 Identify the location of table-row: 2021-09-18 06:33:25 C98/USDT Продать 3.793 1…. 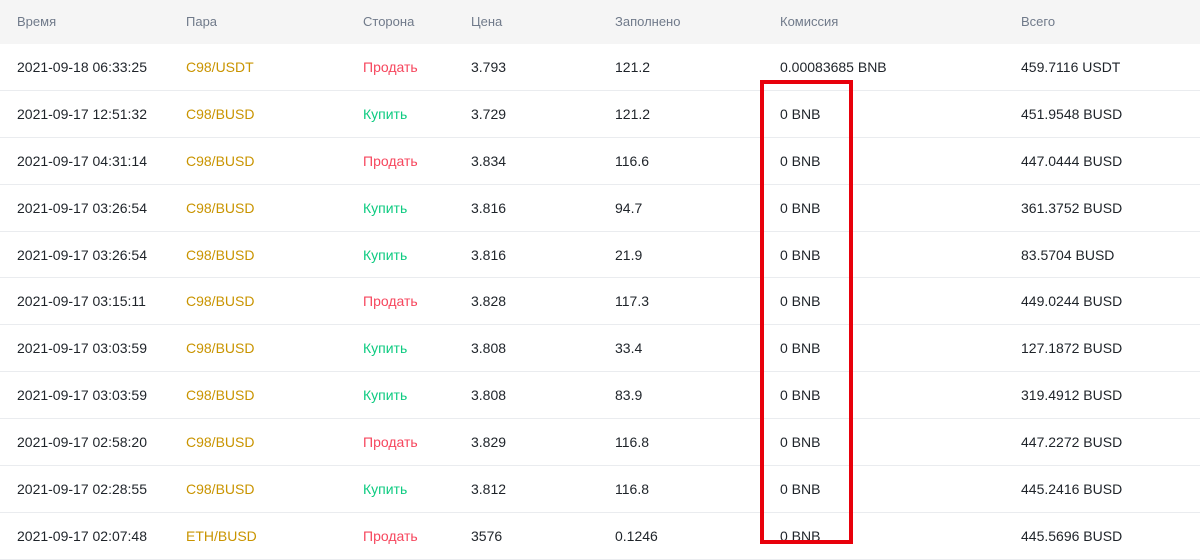
(600, 67).